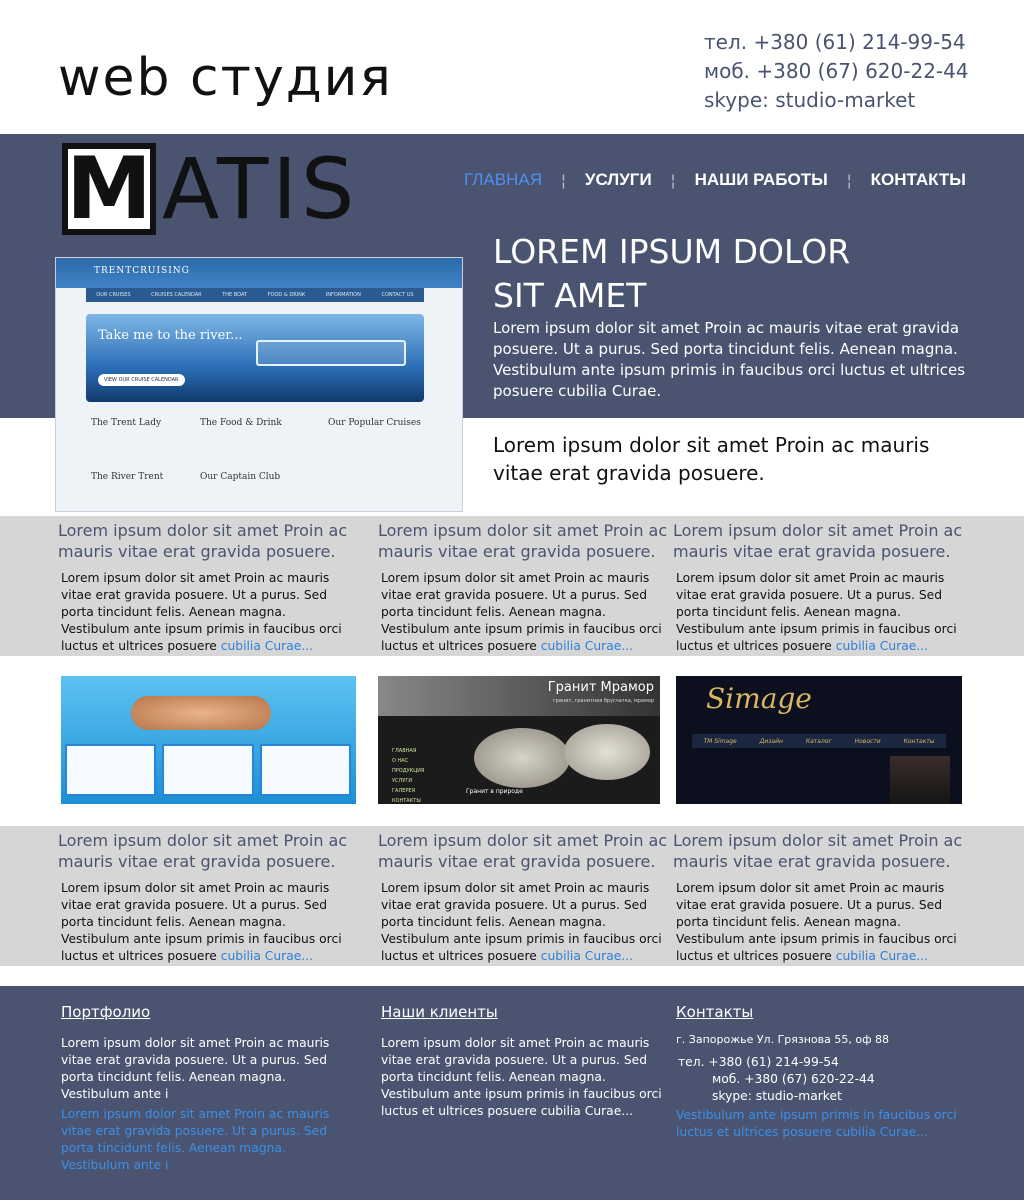  Describe the element at coordinates (201, 713) in the screenshot. I see `swimmer-graphic` at that location.